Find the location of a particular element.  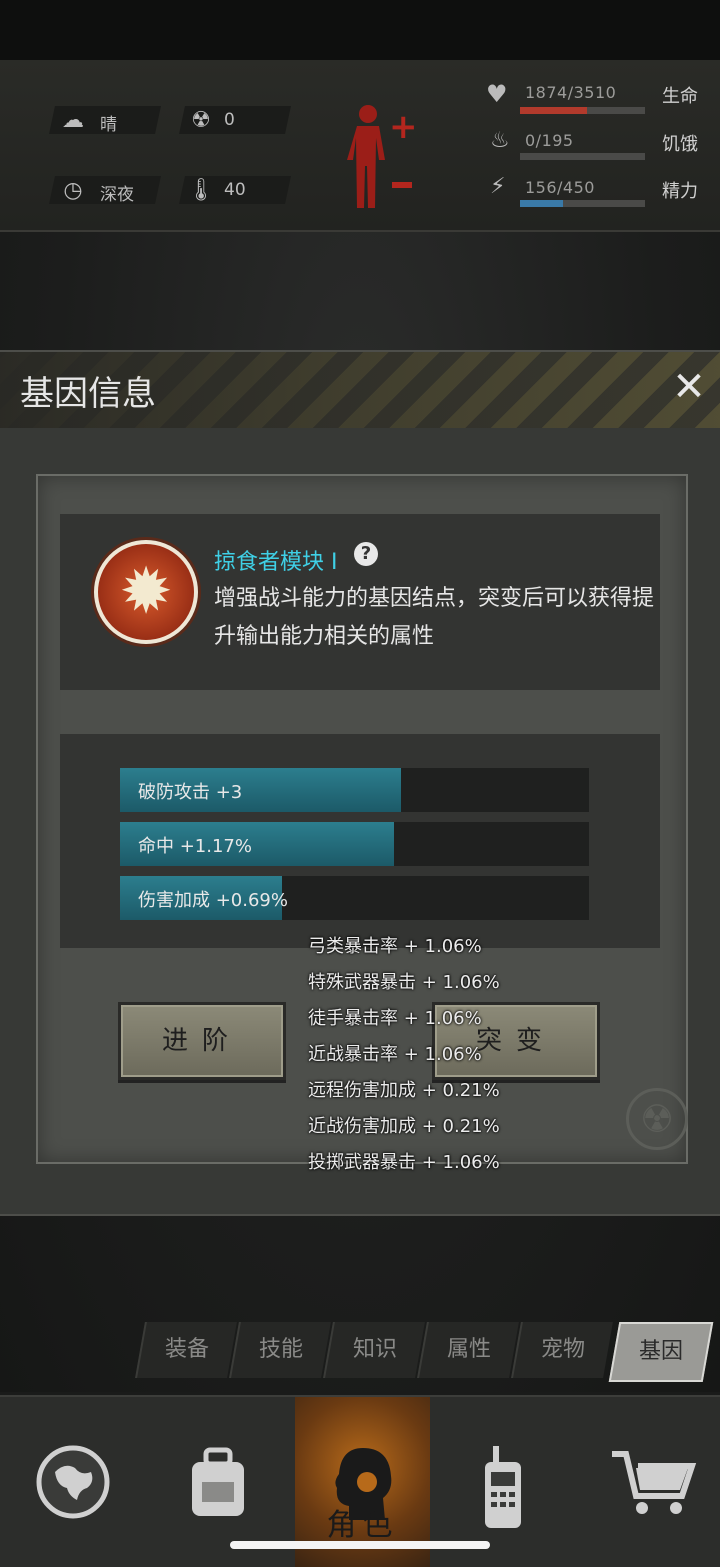

hunger-bar is located at coordinates (582, 156).